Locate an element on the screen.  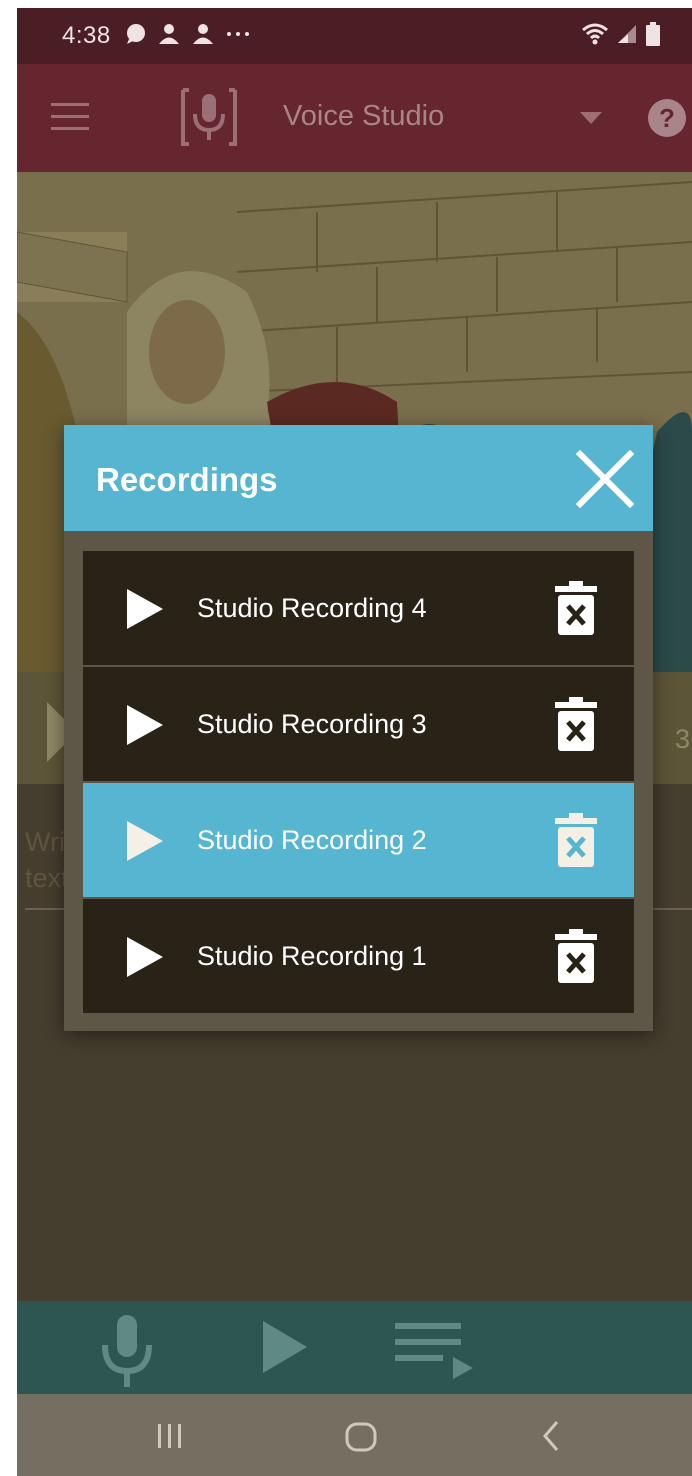
recording-row: Studio Recording 4 is located at coordinates (358, 608).